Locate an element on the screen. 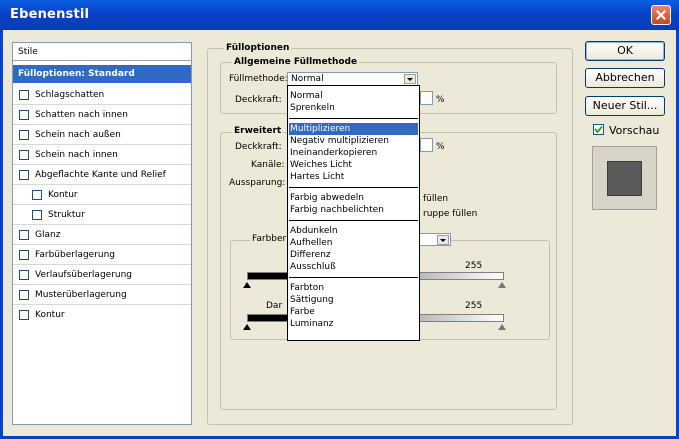  style-item: Musterüberlagerung is located at coordinates (73, 295).